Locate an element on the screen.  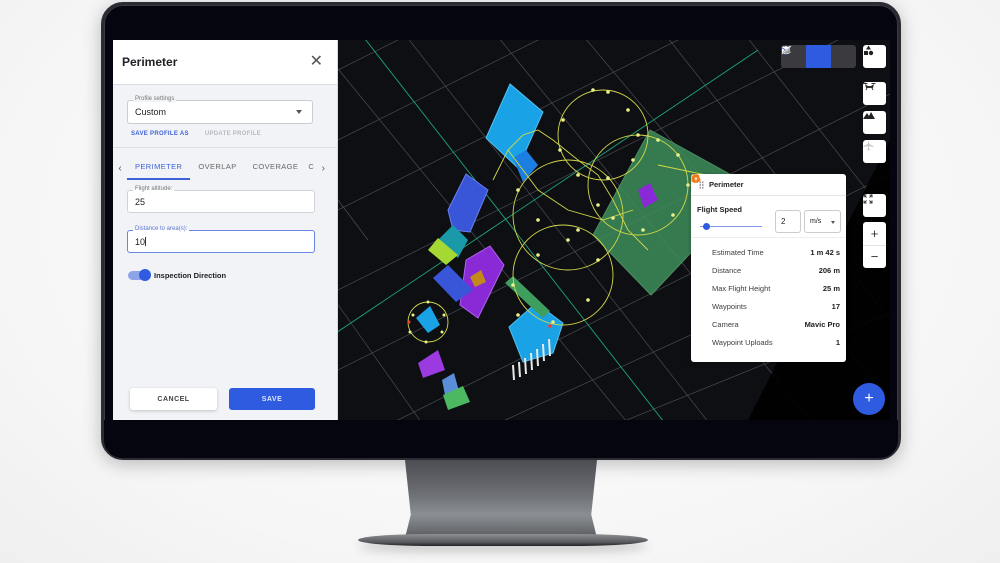
profile-actions: SAVE PROFILE AS UPDATE PROFILE is located at coordinates (196, 134).